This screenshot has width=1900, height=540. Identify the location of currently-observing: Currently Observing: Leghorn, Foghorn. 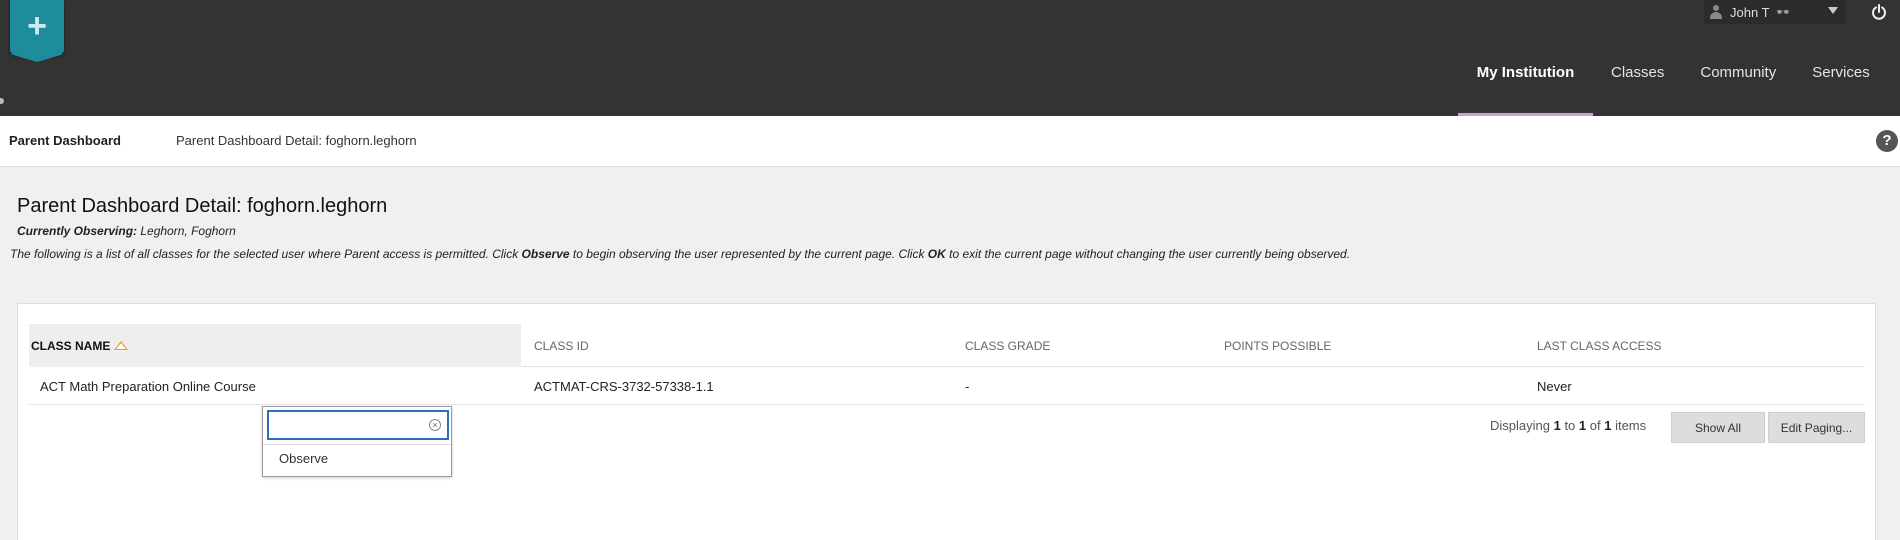
(126, 231).